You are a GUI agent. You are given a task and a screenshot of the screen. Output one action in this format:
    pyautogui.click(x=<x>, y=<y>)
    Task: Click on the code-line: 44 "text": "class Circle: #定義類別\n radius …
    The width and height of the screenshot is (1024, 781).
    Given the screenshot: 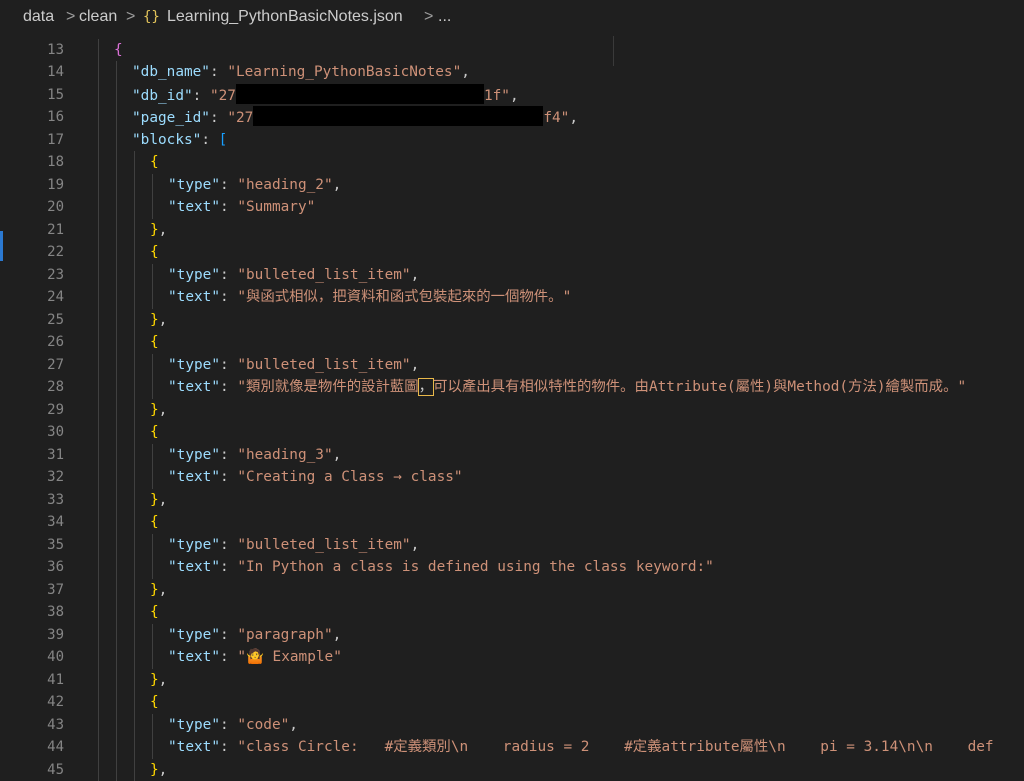 What is the action you would take?
    pyautogui.click(x=512, y=747)
    